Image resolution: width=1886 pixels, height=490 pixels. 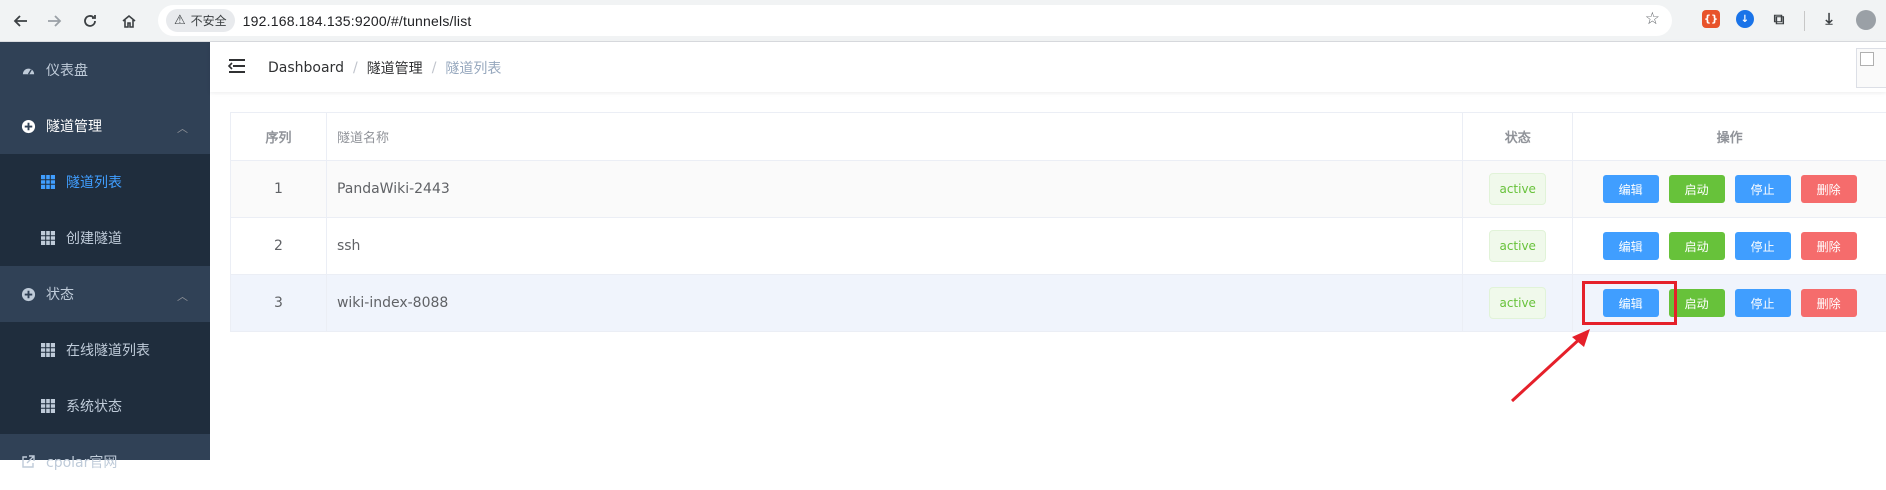 What do you see at coordinates (357, 21) in the screenshot?
I see `url-text: 192.168.184.135:9200/#/tunnels/list` at bounding box center [357, 21].